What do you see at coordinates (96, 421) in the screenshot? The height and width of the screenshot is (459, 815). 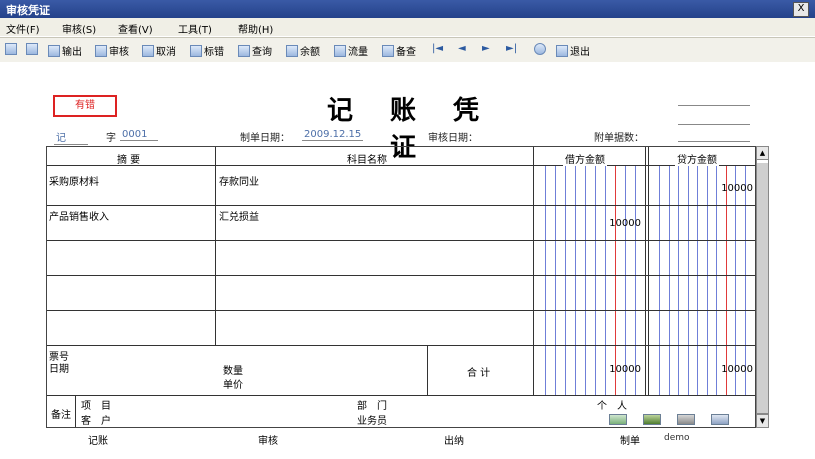 I see `customer-label: 客 户` at bounding box center [96, 421].